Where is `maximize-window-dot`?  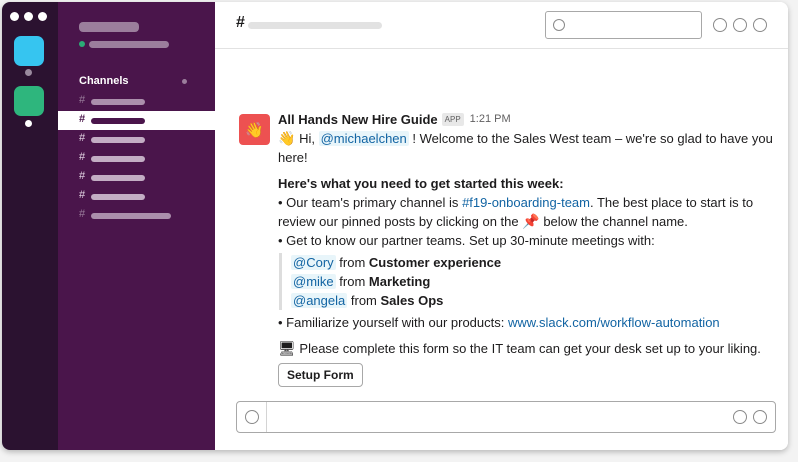
maximize-window-dot is located at coordinates (42, 16).